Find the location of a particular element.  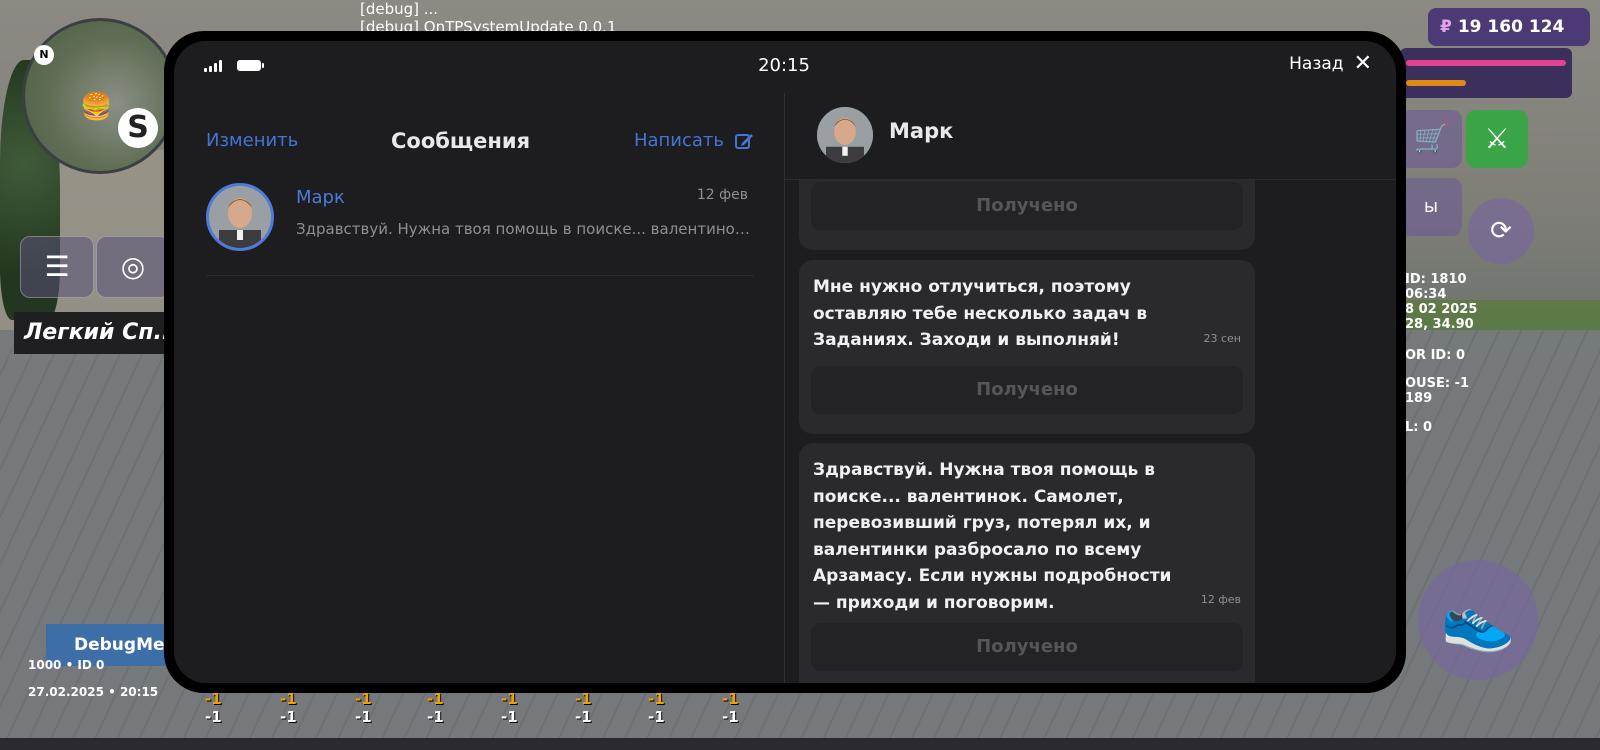

money-display: ₽19 160 124 is located at coordinates (1509, 27).